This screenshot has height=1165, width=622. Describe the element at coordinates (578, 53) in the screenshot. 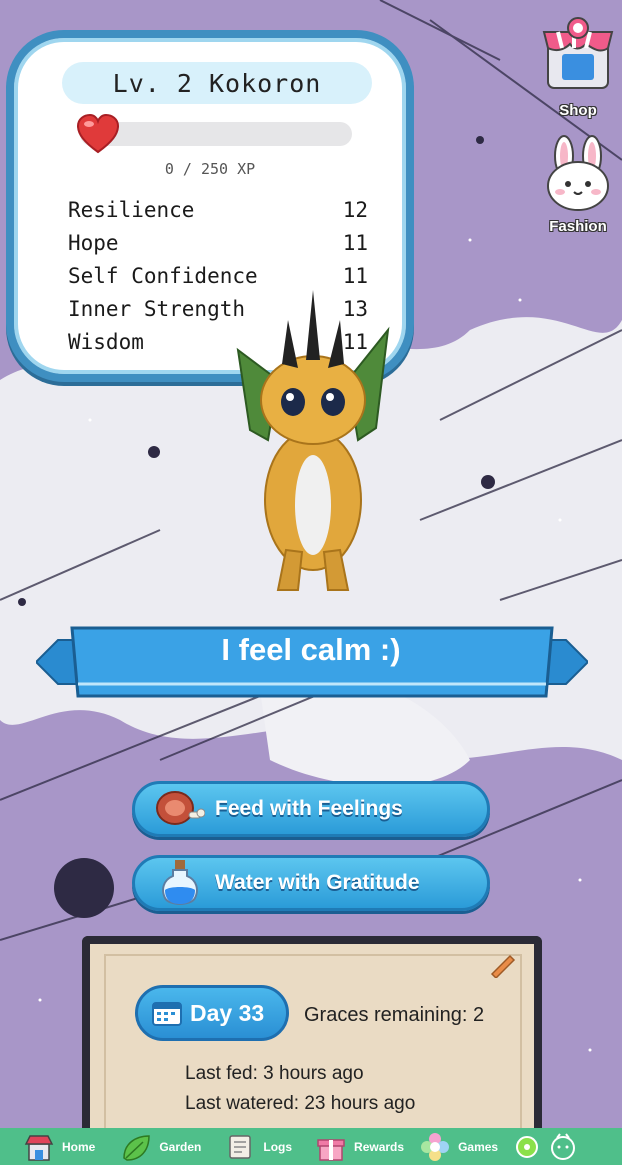

I see `shop-icon` at that location.